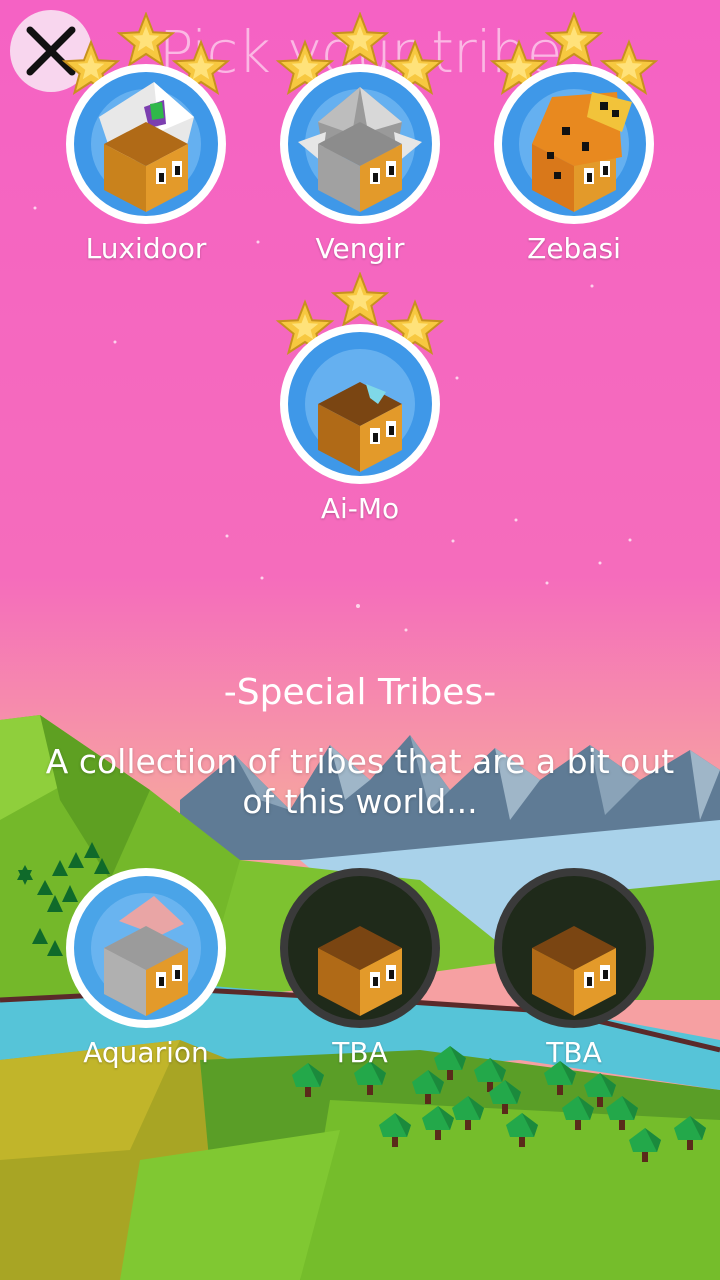 The height and width of the screenshot is (1280, 720). What do you see at coordinates (146, 948) in the screenshot?
I see `aquarion-tribe-icon` at bounding box center [146, 948].